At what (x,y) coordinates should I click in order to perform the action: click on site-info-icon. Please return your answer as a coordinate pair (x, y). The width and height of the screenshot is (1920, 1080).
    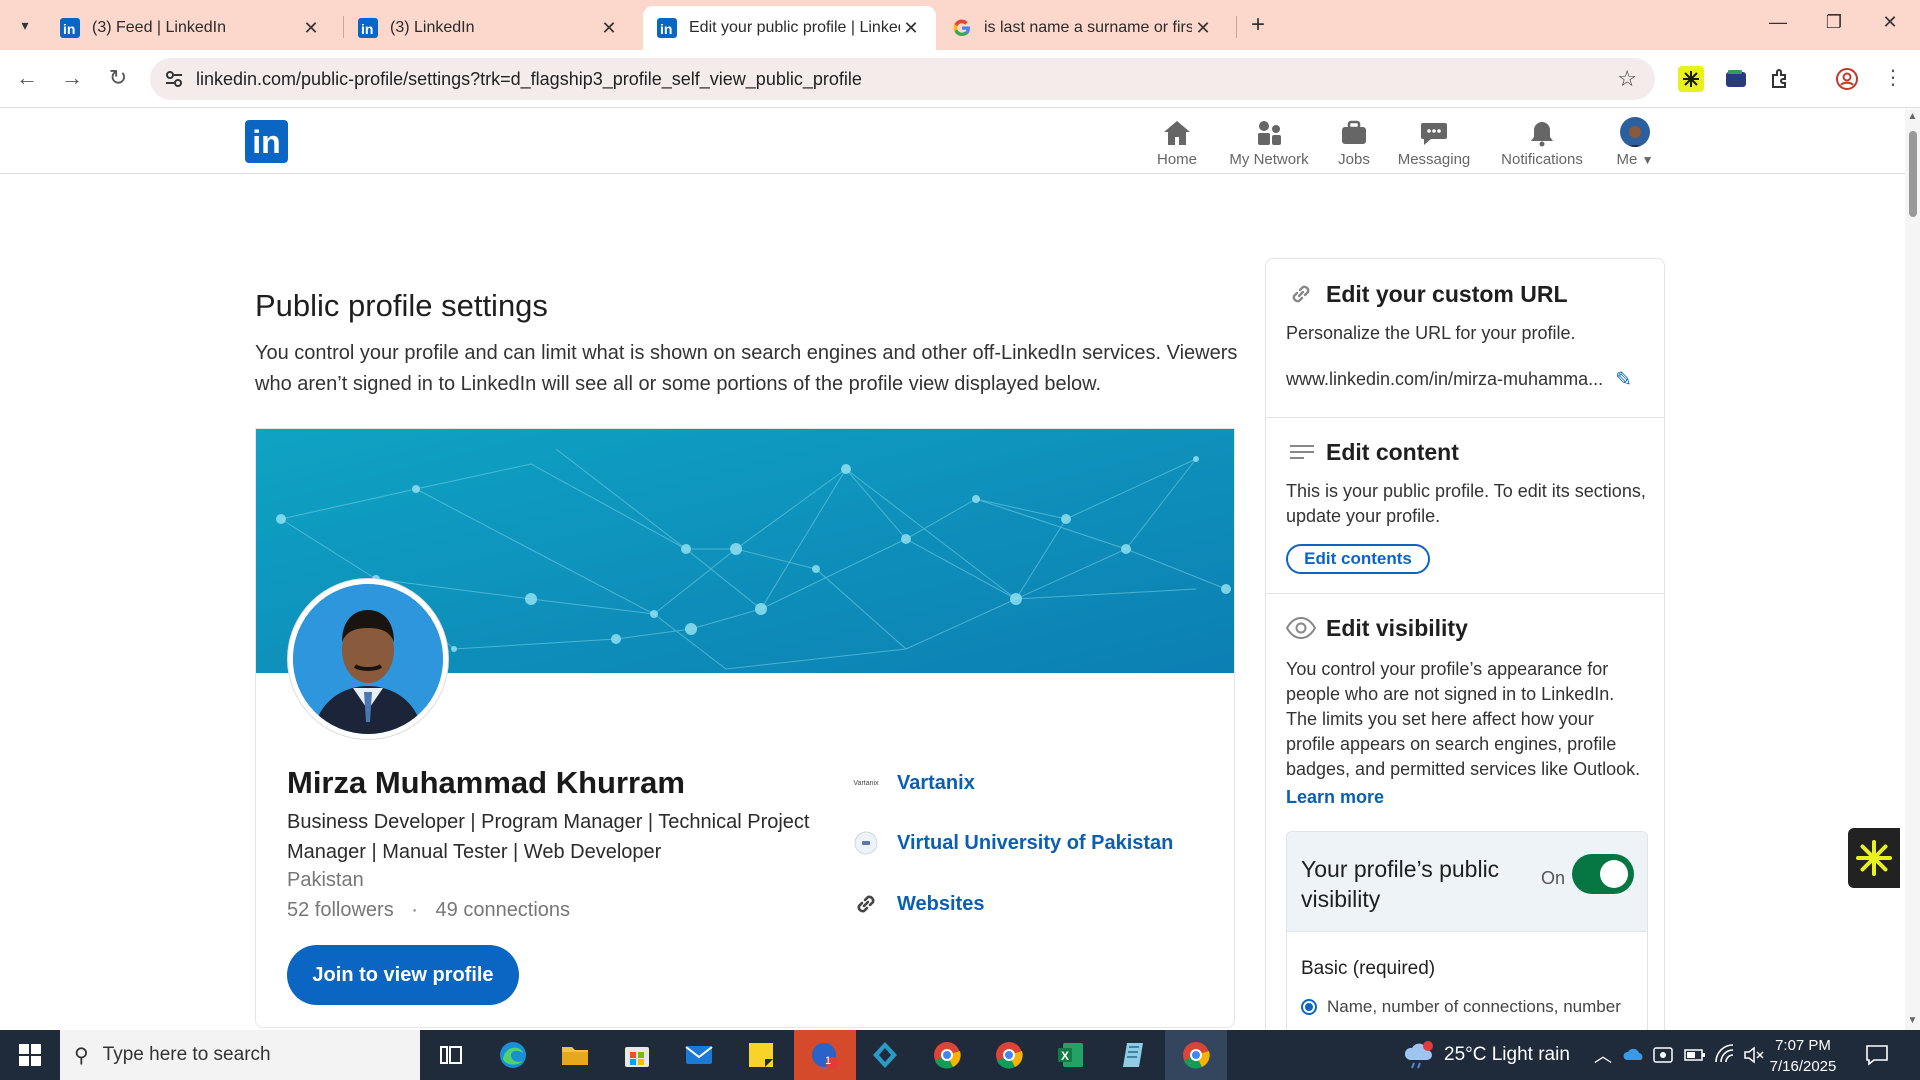
    Looking at the image, I should click on (174, 79).